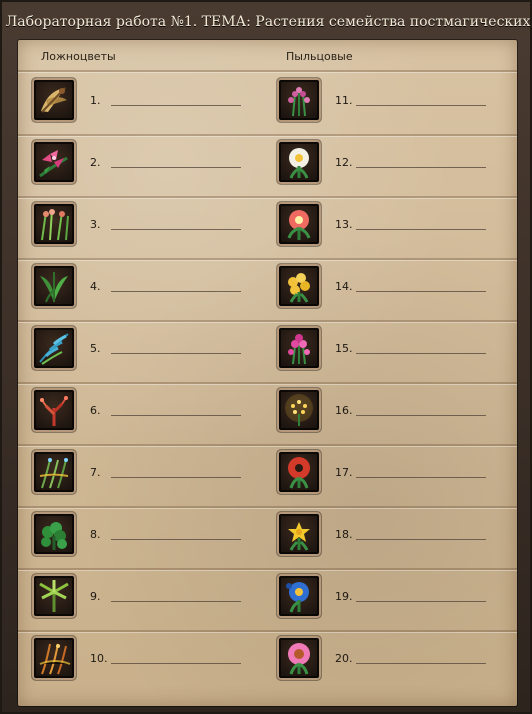 The image size is (532, 714). What do you see at coordinates (344, 100) in the screenshot?
I see `plant-number: 11.` at bounding box center [344, 100].